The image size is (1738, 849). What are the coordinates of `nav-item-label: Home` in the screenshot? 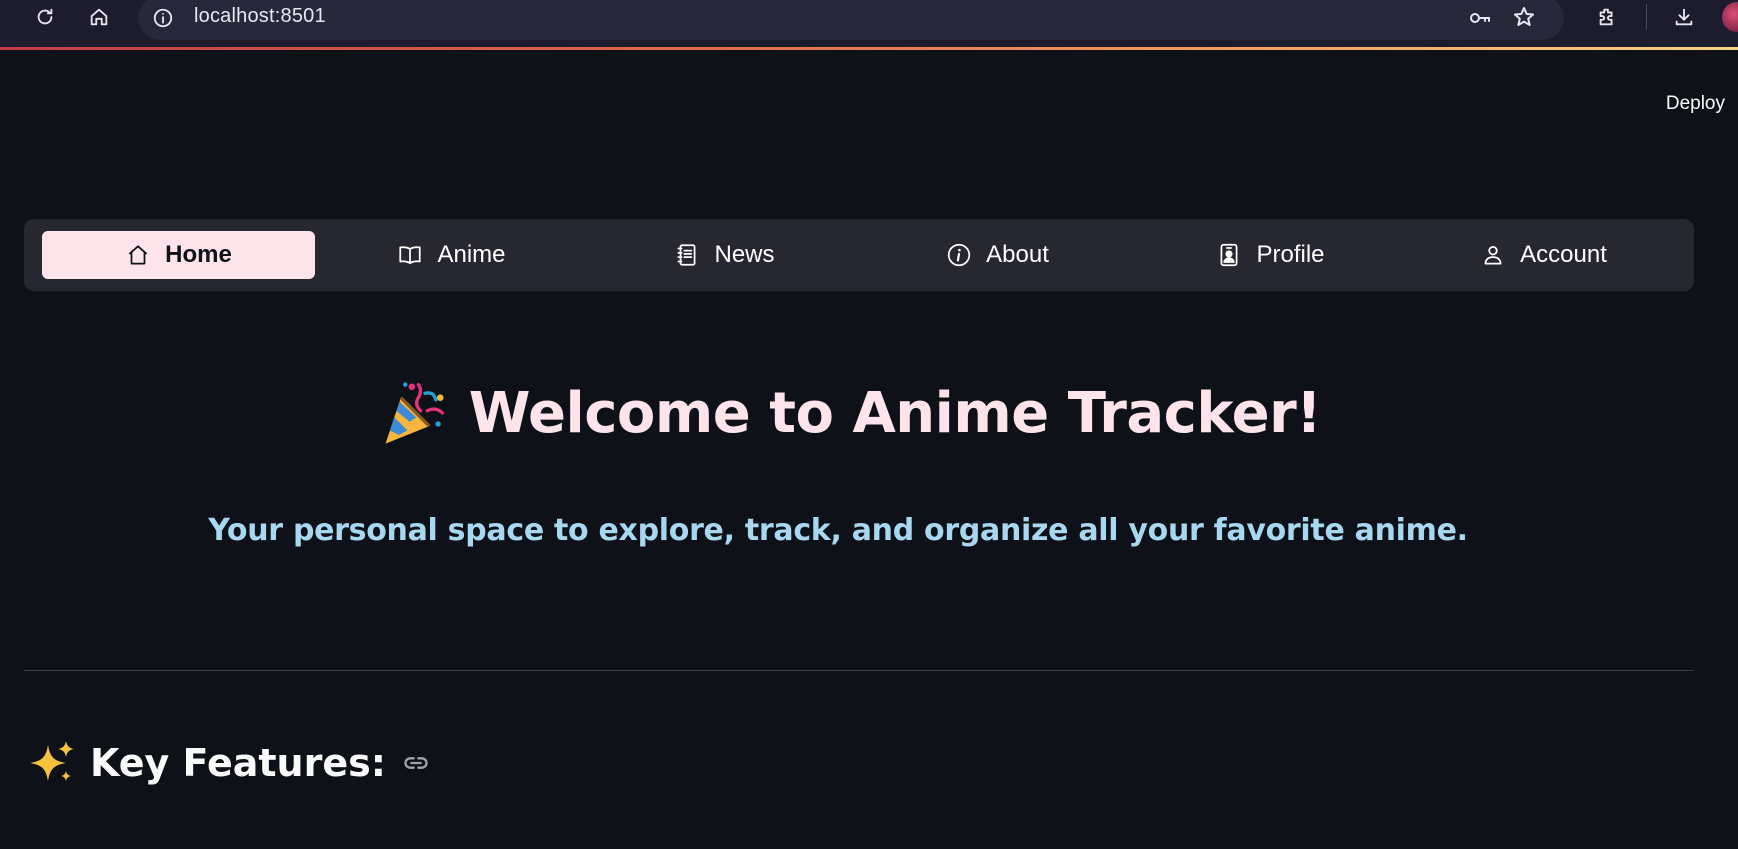 It's located at (198, 254).